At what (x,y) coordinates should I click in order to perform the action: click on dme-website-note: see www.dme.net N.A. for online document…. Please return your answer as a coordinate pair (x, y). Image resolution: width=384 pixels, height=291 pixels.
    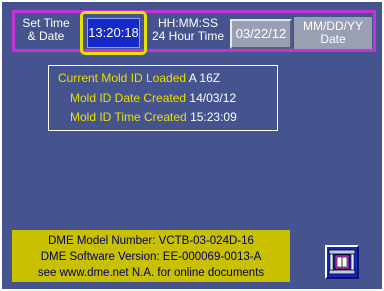
    Looking at the image, I should click on (151, 273).